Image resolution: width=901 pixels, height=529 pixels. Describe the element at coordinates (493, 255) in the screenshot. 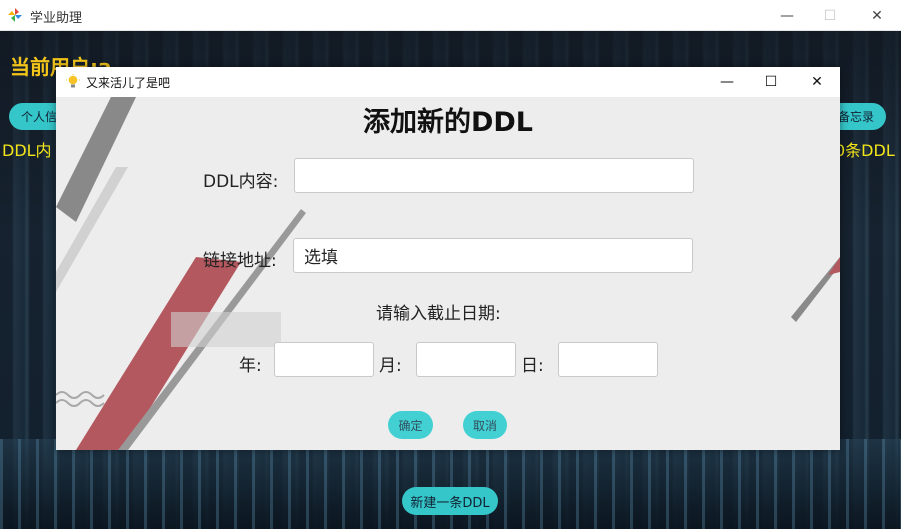

I see `link-input` at that location.